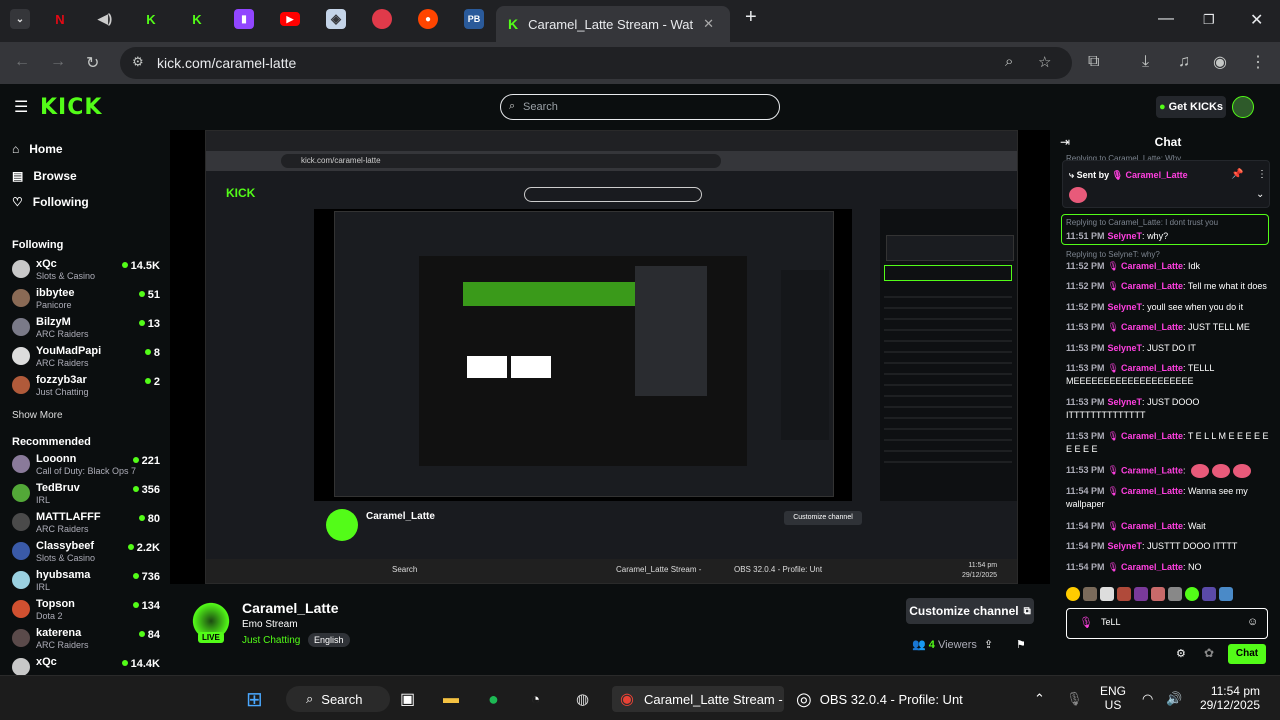 The width and height of the screenshot is (1280, 720). What do you see at coordinates (244, 19) in the screenshot?
I see `twitch-icon: ▮` at bounding box center [244, 19].